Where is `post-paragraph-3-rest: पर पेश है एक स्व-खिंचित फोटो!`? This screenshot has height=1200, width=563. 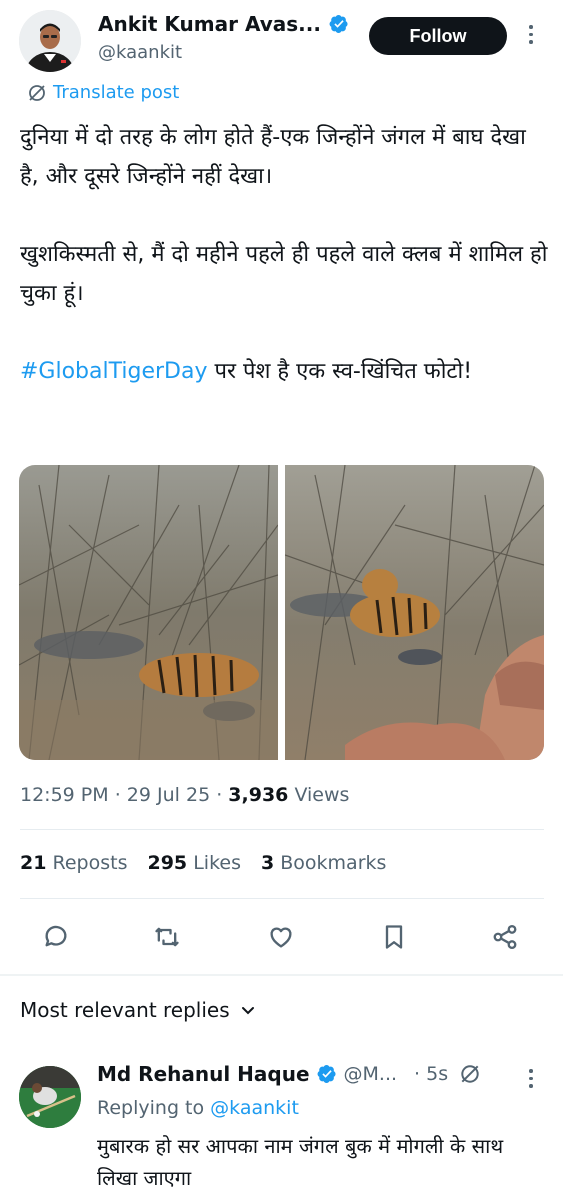 post-paragraph-3-rest: पर पेश है एक स्व-खिंचित फोटो! is located at coordinates (340, 371).